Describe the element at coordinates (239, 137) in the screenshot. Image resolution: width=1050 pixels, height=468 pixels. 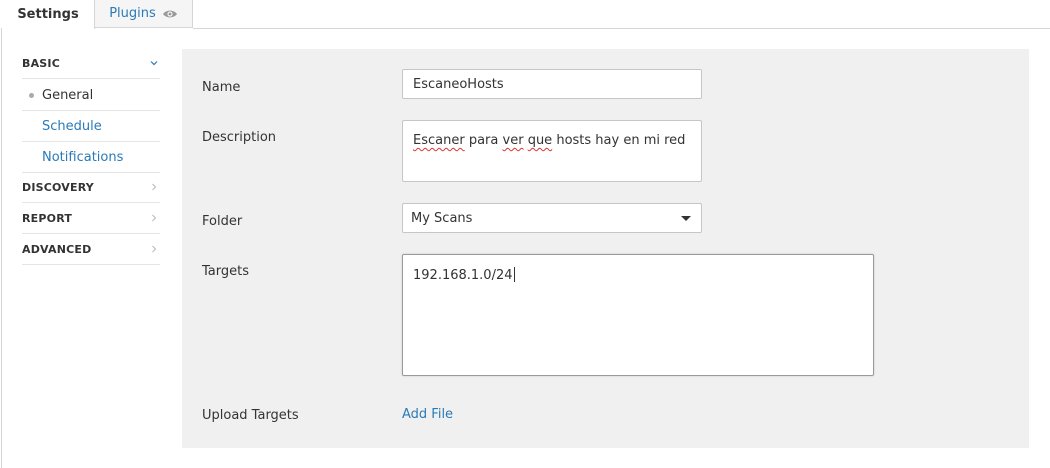
I see `description-label: Description` at that location.